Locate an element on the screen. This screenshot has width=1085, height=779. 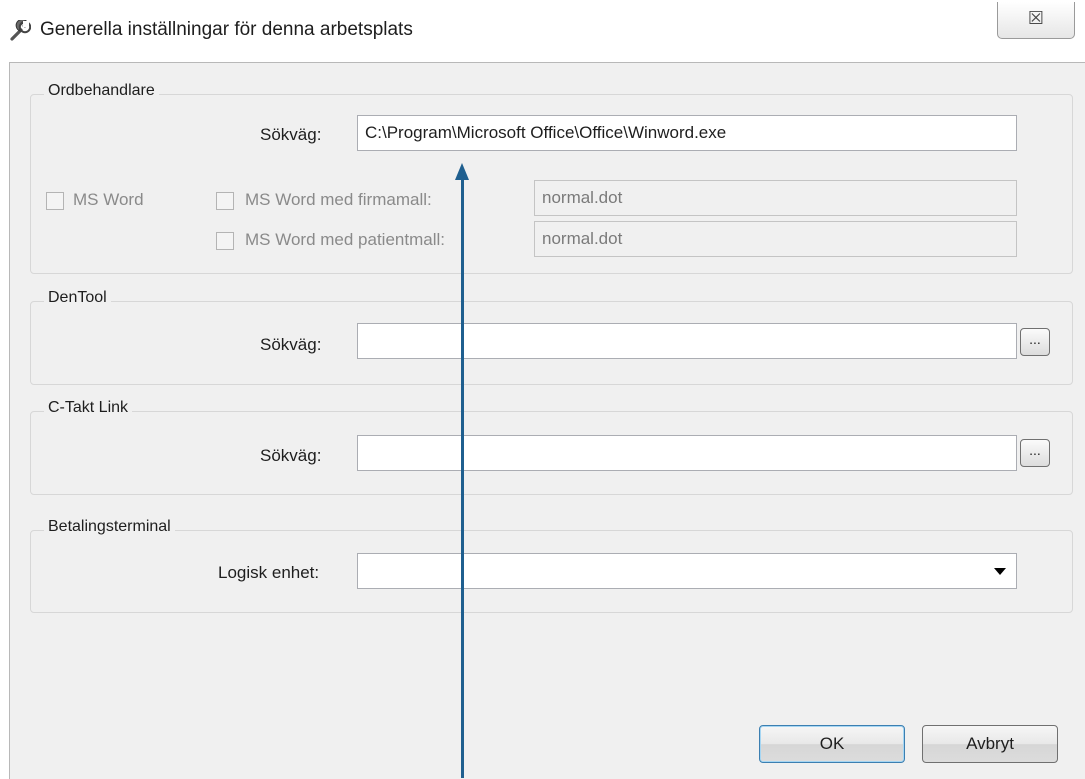
logical-device-label: Logisk enhet: is located at coordinates (269, 572).